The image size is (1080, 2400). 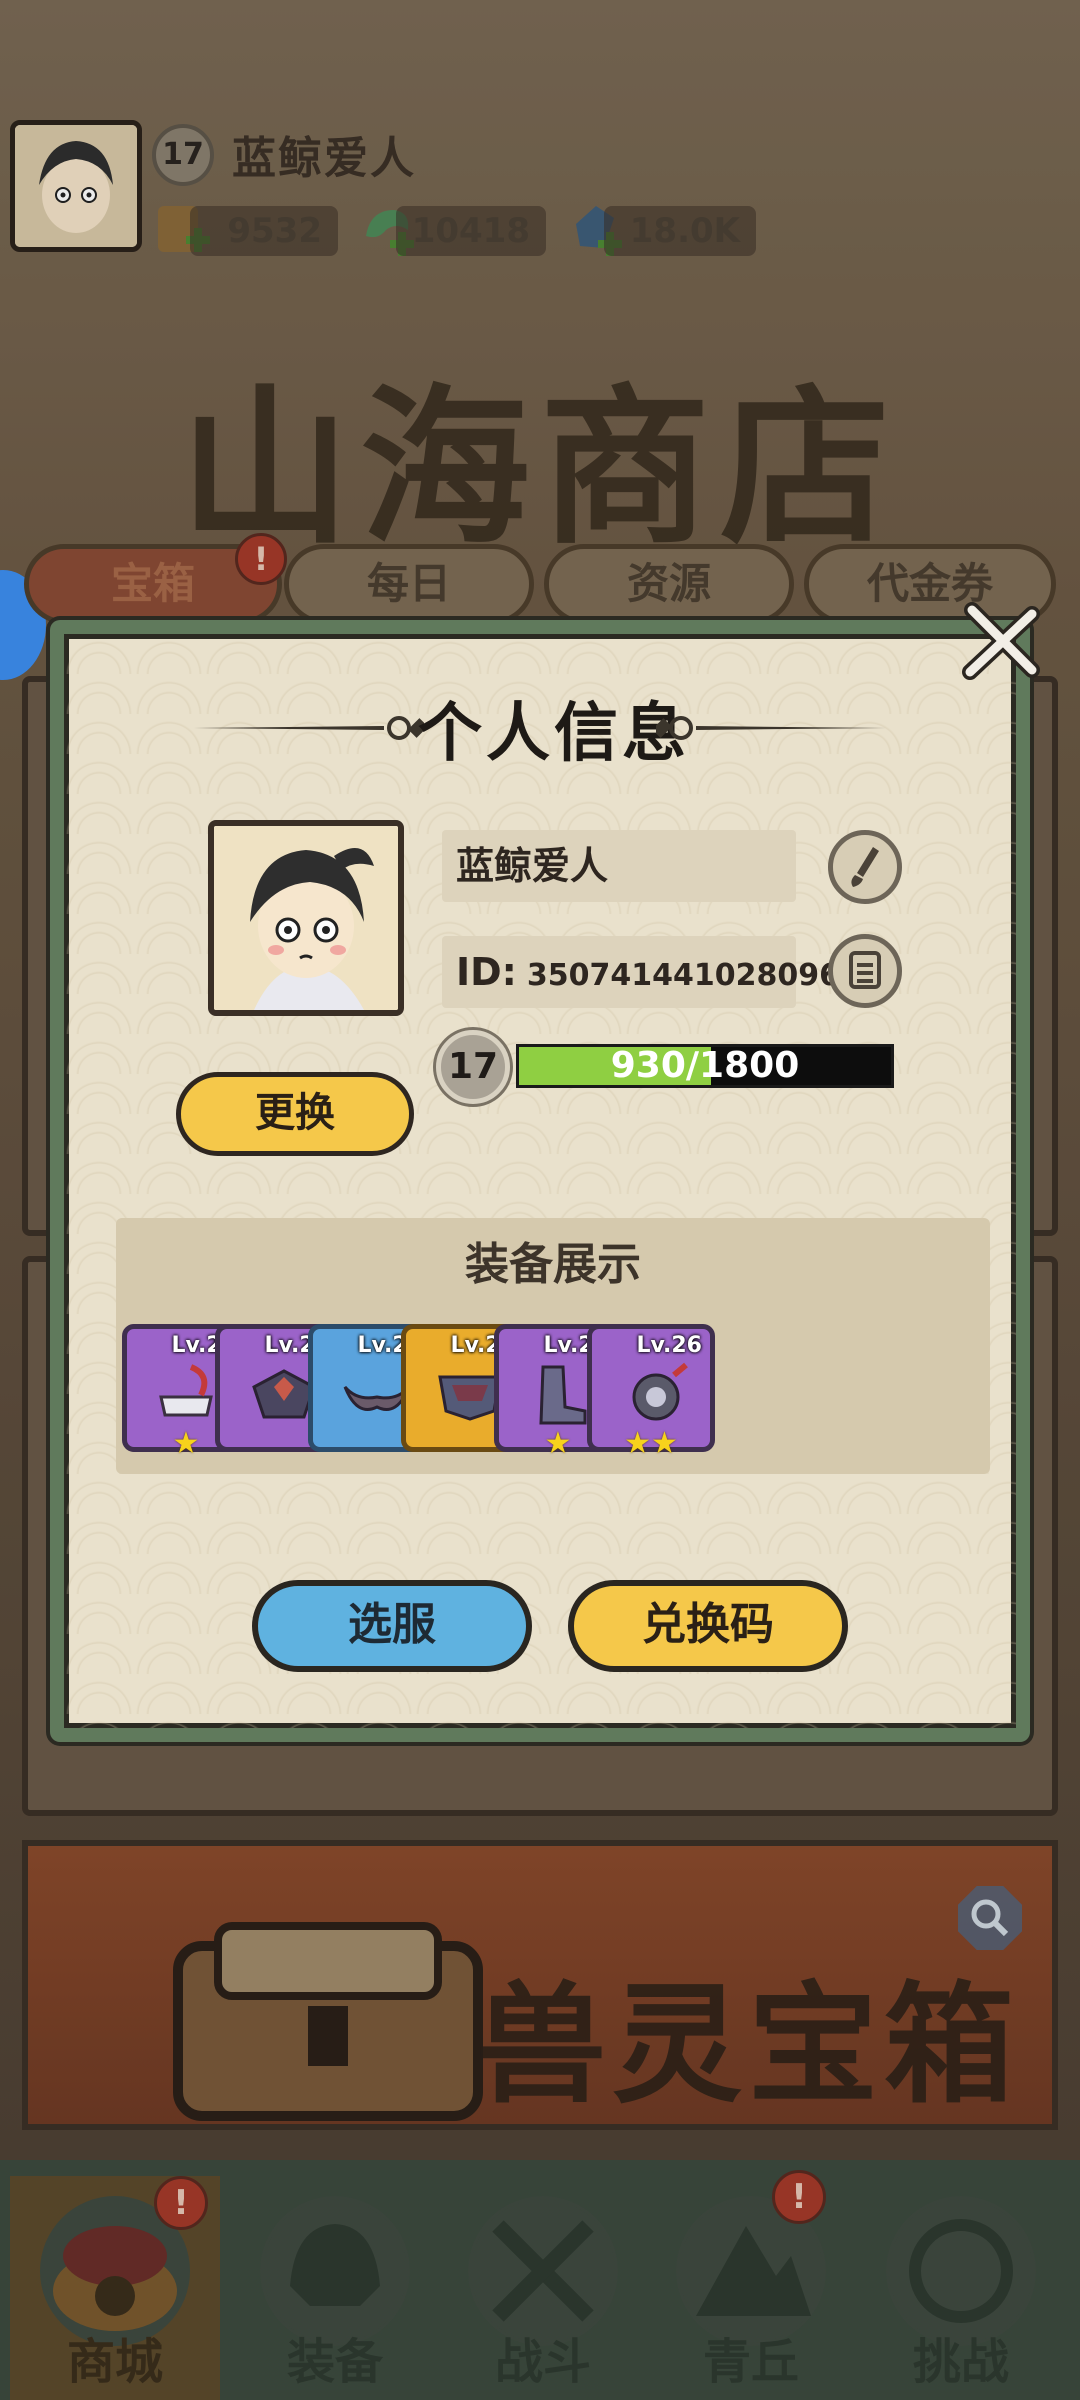 What do you see at coordinates (392, 1626) in the screenshot?
I see `select-server-button: 选服` at bounding box center [392, 1626].